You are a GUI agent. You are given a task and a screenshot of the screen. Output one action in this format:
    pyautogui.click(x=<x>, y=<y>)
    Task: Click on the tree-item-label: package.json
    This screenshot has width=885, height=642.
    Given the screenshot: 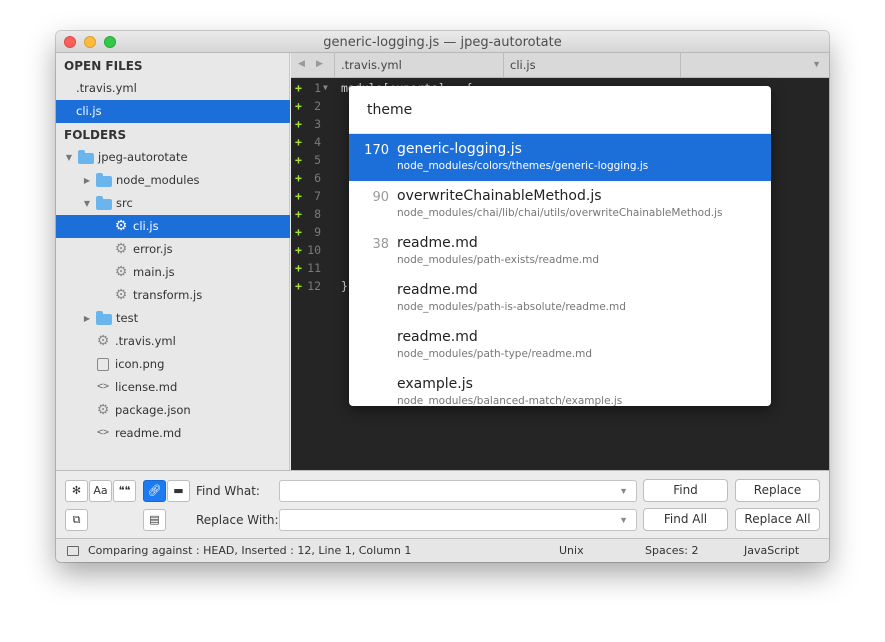 What is the action you would take?
    pyautogui.click(x=153, y=410)
    